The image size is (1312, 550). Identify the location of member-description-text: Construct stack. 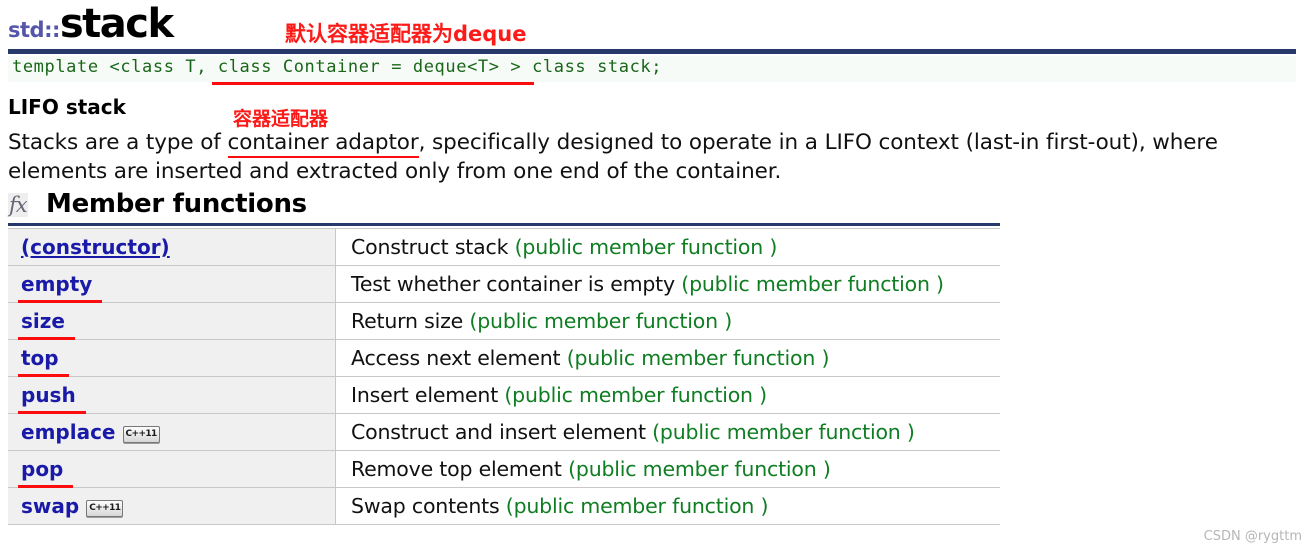
(430, 247).